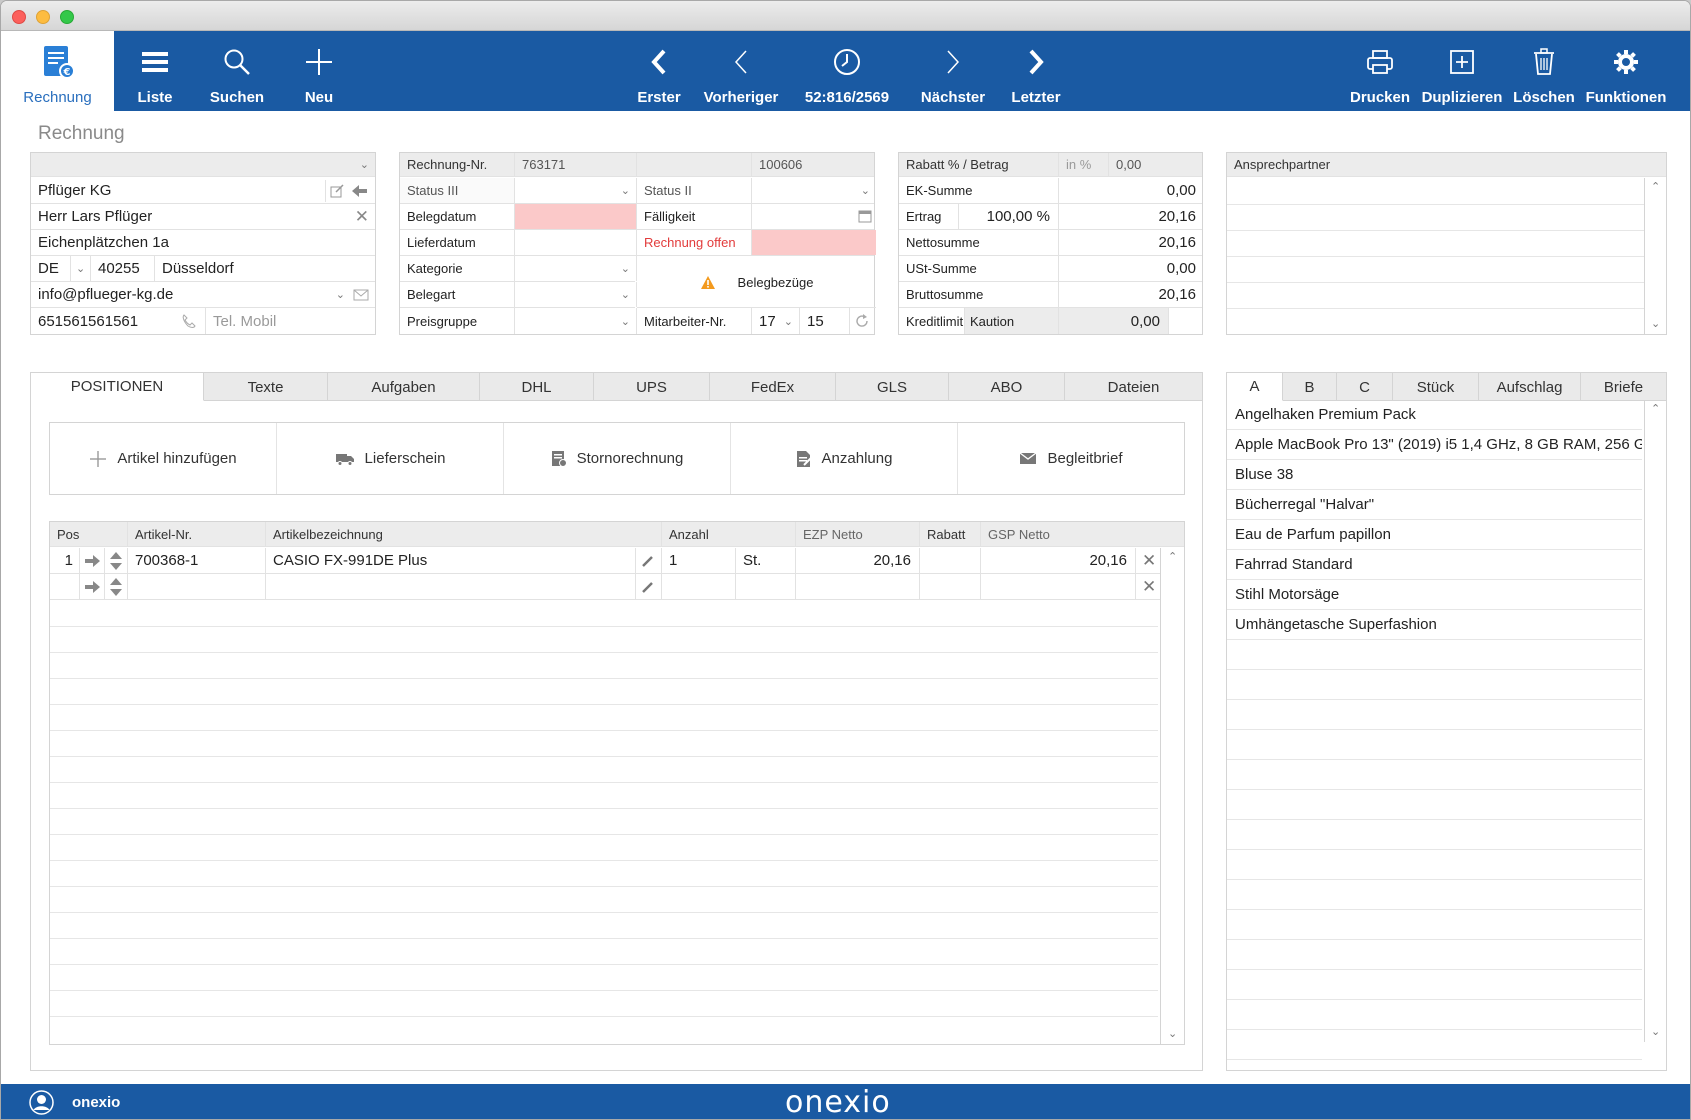  Describe the element at coordinates (1083, 534) in the screenshot. I see `col-gsp: GSP Netto` at that location.